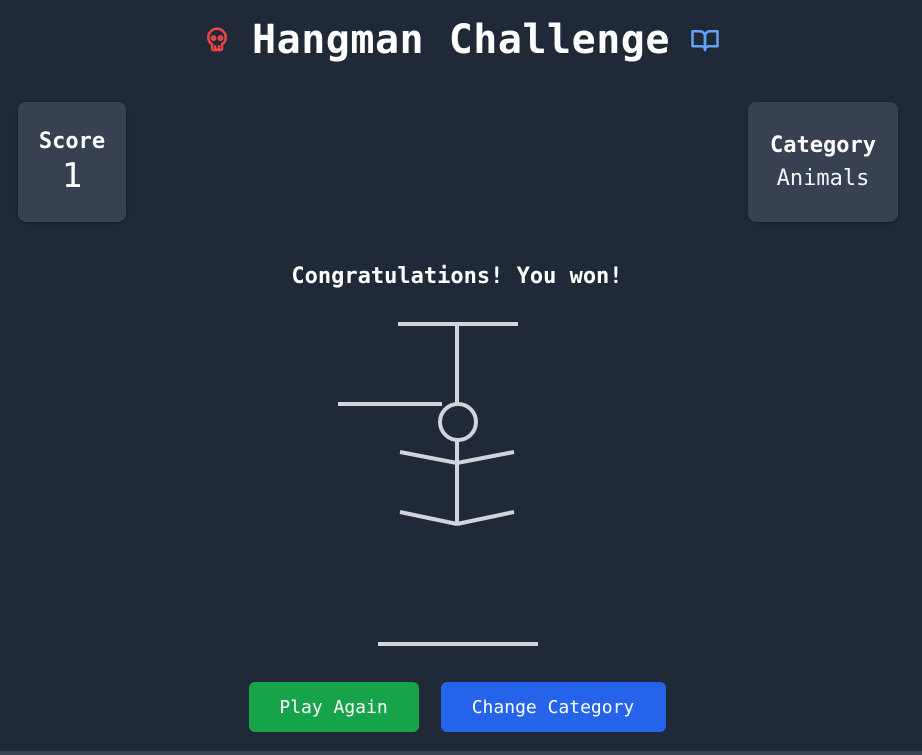 The width and height of the screenshot is (922, 755). What do you see at coordinates (458, 422) in the screenshot?
I see `hangman-head` at bounding box center [458, 422].